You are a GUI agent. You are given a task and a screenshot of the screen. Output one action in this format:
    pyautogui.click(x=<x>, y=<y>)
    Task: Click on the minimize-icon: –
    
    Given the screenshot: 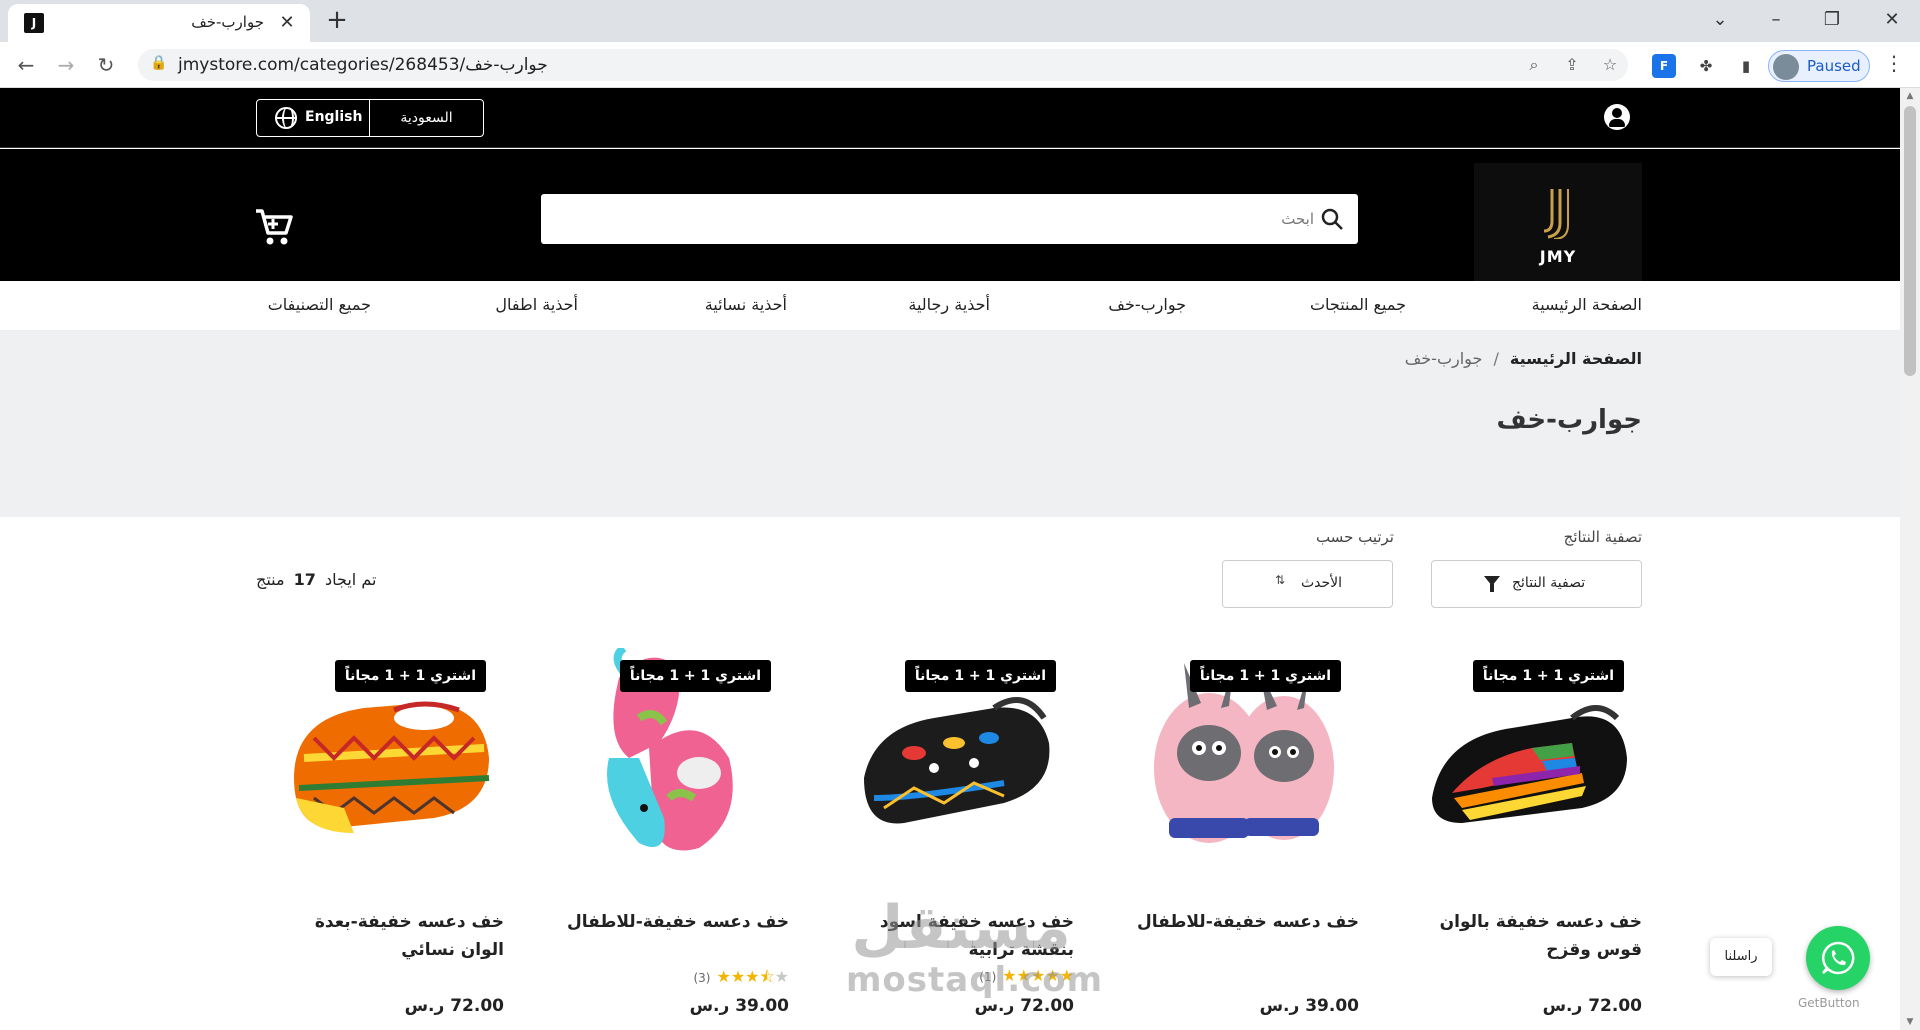 What is the action you would take?
    pyautogui.click(x=1776, y=20)
    